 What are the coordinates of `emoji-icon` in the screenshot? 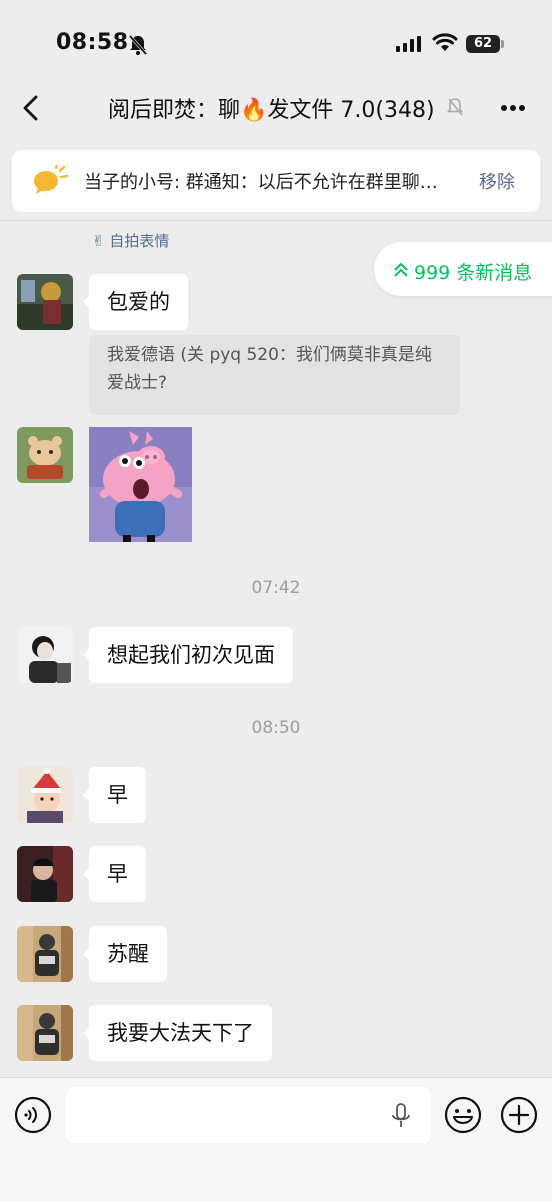 It's located at (463, 1115).